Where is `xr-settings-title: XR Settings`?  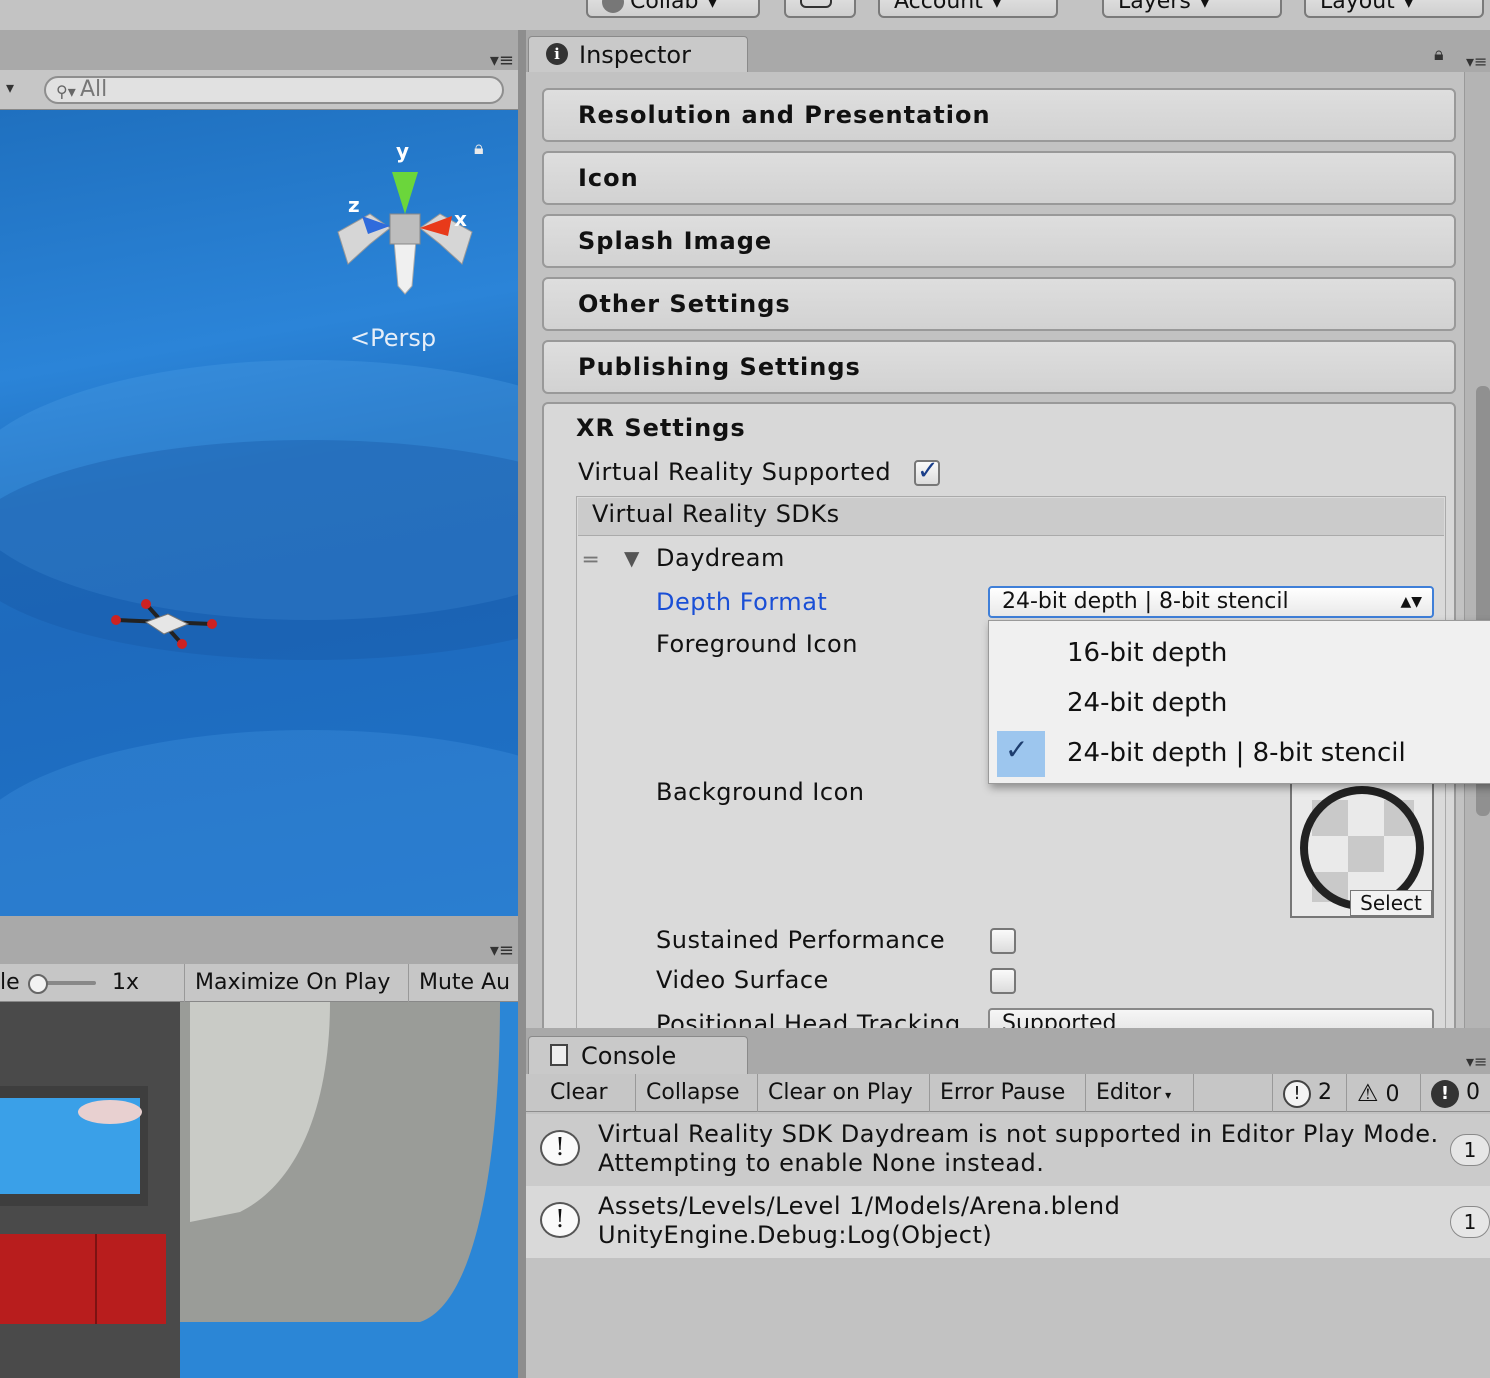 xr-settings-title: XR Settings is located at coordinates (661, 428).